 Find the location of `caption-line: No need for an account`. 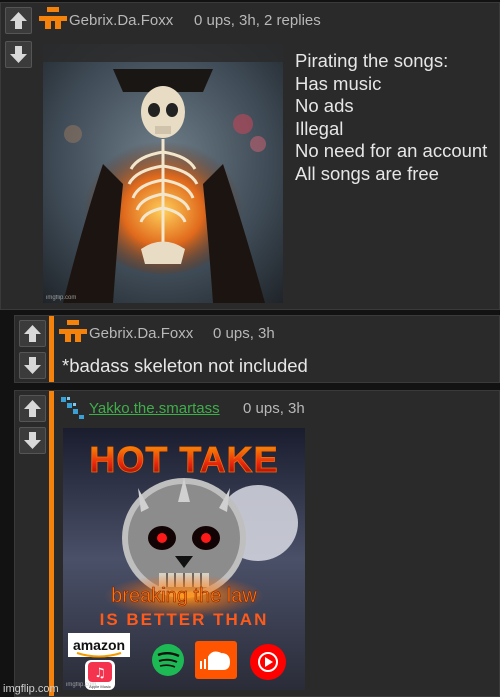

caption-line: No need for an account is located at coordinates (391, 151).